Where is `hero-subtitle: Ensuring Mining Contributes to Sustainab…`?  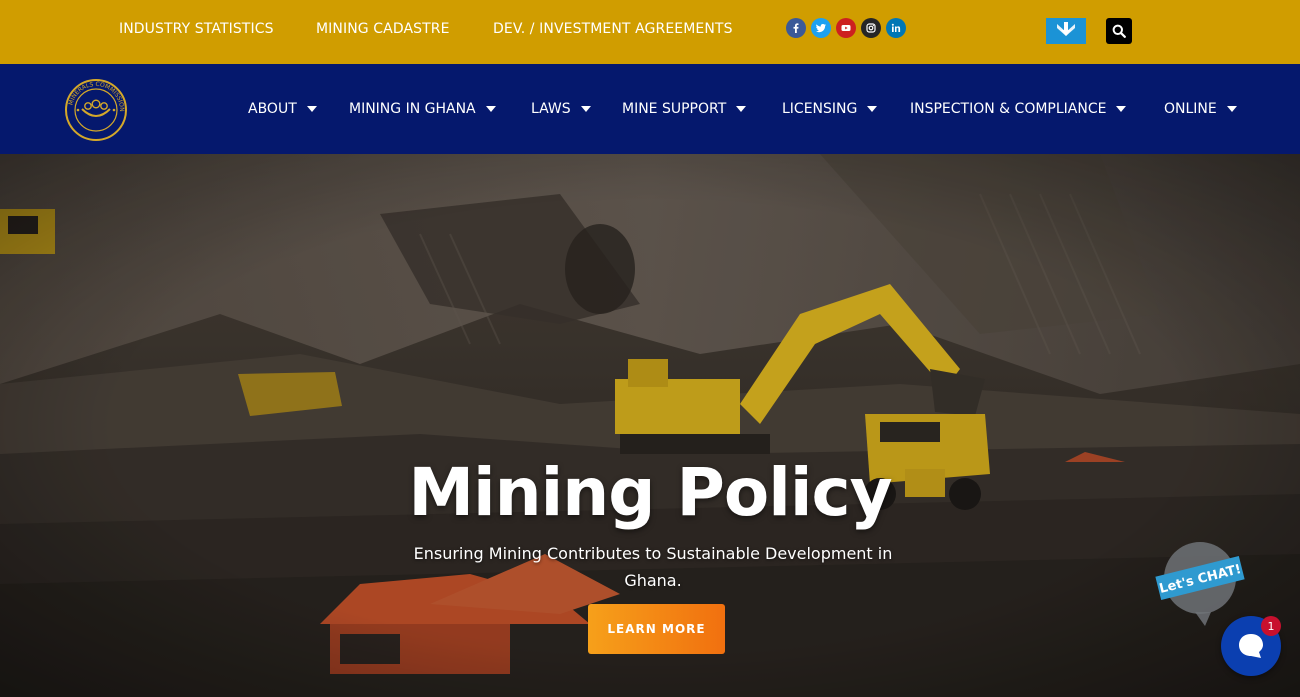
hero-subtitle: Ensuring Mining Contributes to Sustainab… is located at coordinates (653, 567).